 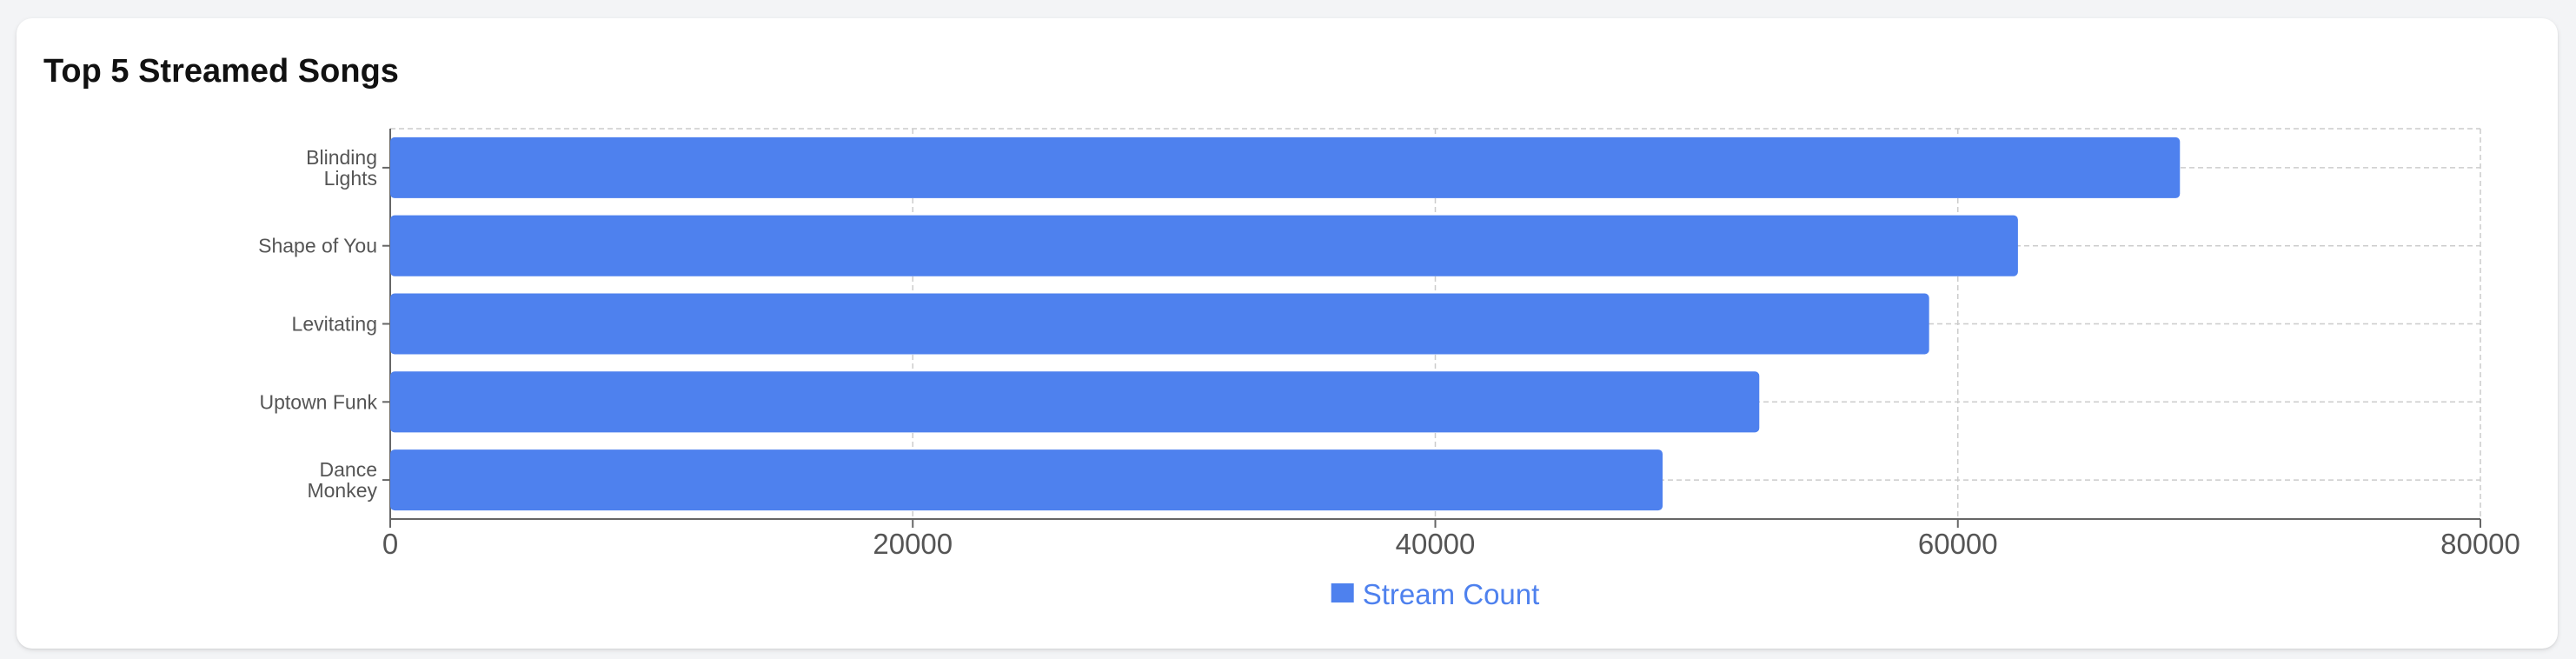 What do you see at coordinates (317, 246) in the screenshot?
I see `y-tick-label: Shape of You` at bounding box center [317, 246].